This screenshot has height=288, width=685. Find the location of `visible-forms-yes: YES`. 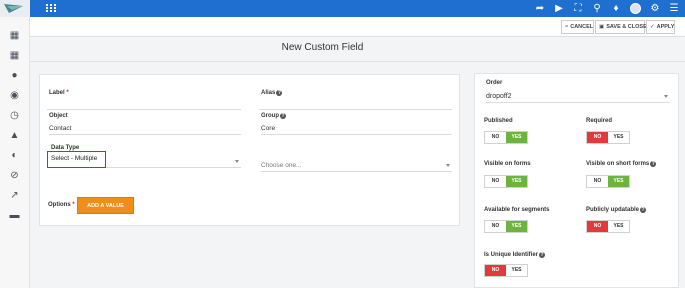

visible-forms-yes: YES is located at coordinates (516, 181).